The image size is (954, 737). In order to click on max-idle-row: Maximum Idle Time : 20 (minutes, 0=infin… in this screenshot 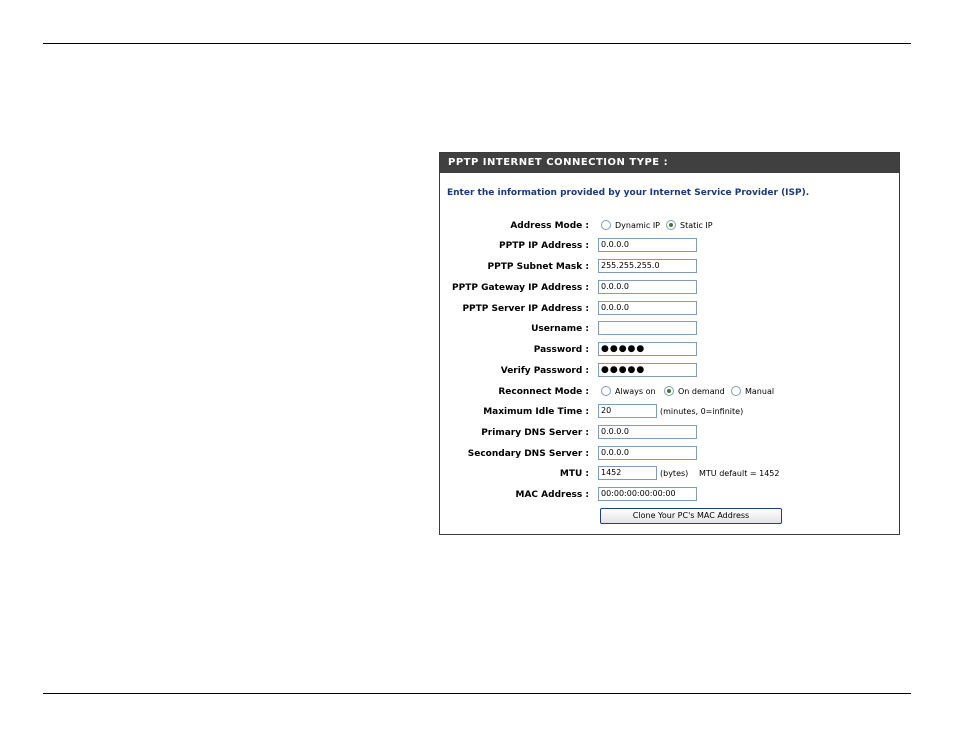, I will do `click(669, 412)`.